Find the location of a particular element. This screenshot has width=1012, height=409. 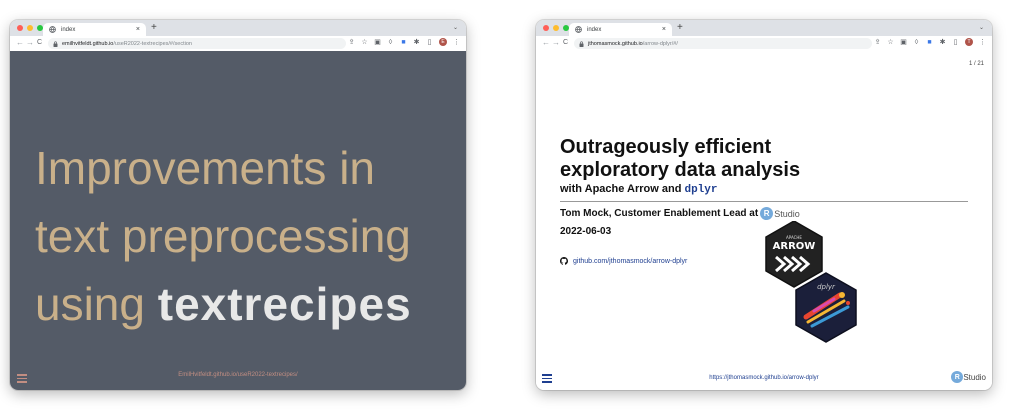

github-link: github.com/jthomasmock/arrow-dplyr is located at coordinates (623, 261).